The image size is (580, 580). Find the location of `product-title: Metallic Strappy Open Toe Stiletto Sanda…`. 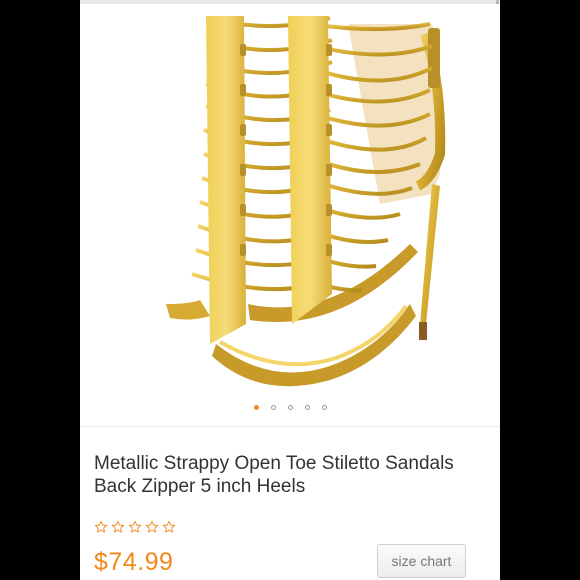

product-title: Metallic Strappy Open Toe Stiletto Sanda… is located at coordinates (274, 475).